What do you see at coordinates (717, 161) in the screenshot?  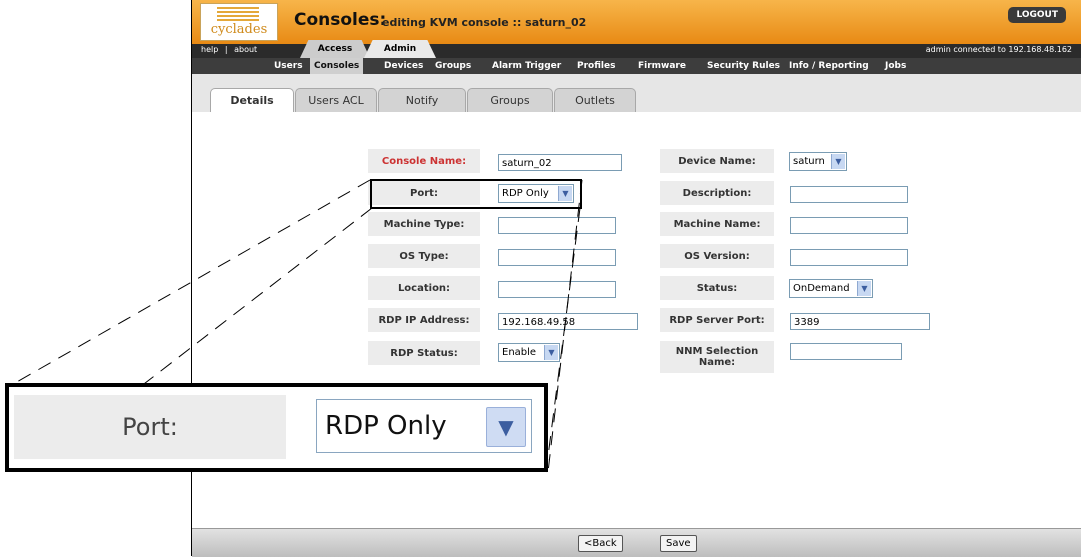 I see `device-name-label: Device Name:` at bounding box center [717, 161].